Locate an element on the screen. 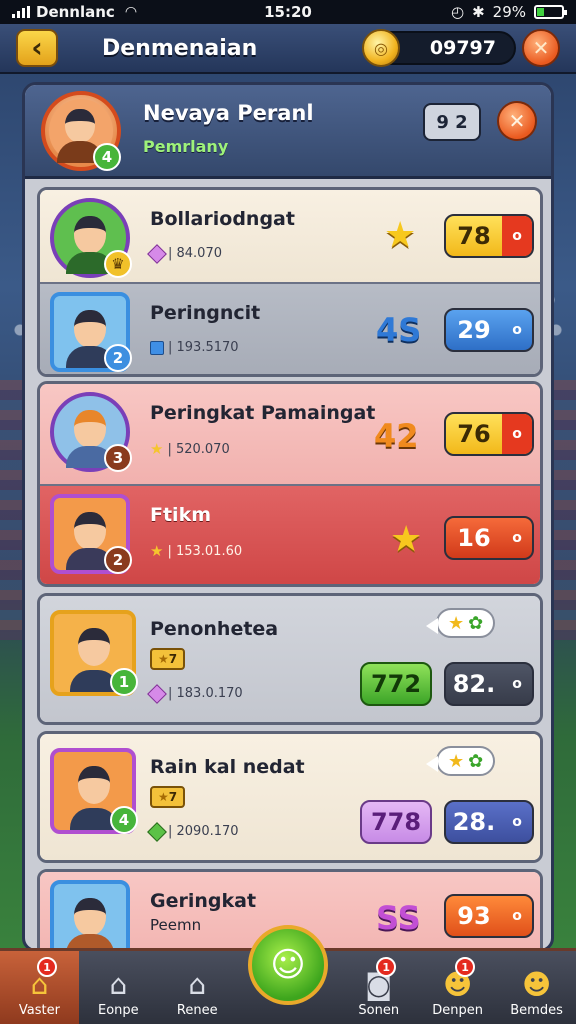  player-name: Peringkat Pamaingat is located at coordinates (263, 413).